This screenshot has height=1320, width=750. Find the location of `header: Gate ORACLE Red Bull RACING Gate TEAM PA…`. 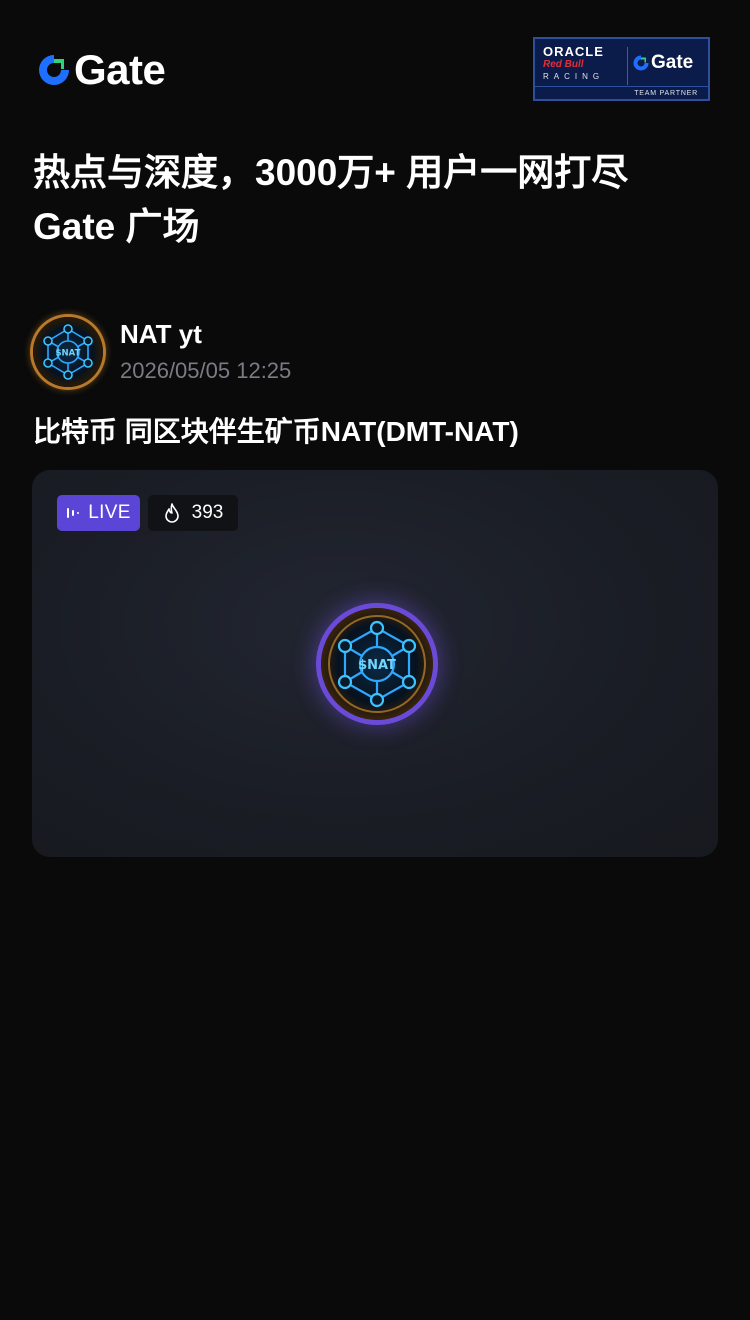

header: Gate ORACLE Red Bull RACING Gate TEAM PA… is located at coordinates (375, 55).